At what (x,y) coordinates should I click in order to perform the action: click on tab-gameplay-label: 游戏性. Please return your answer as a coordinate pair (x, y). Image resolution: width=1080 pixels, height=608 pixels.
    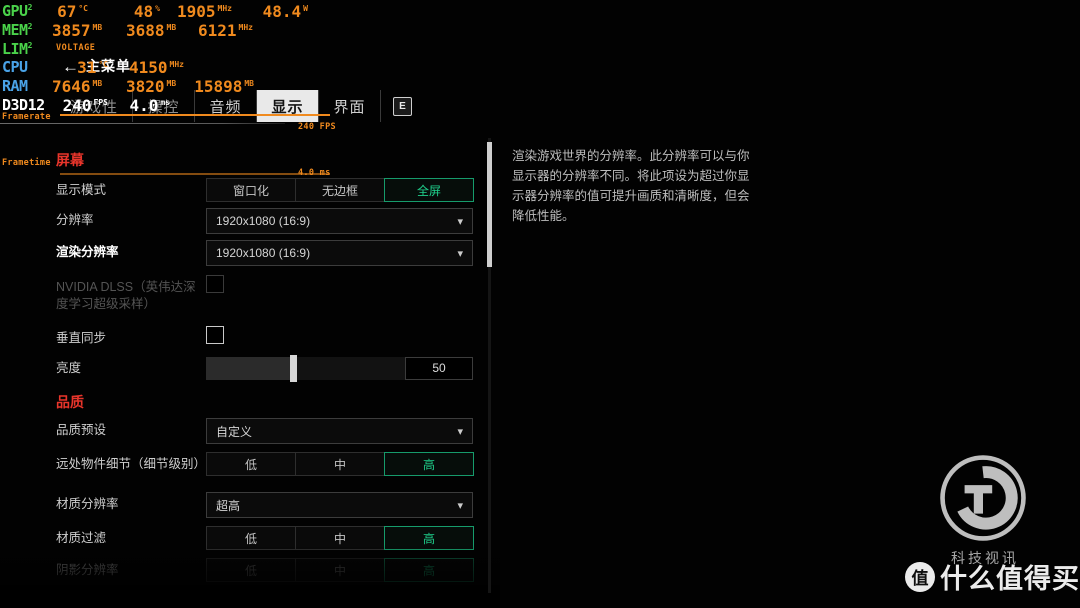
    Looking at the image, I should click on (94, 107).